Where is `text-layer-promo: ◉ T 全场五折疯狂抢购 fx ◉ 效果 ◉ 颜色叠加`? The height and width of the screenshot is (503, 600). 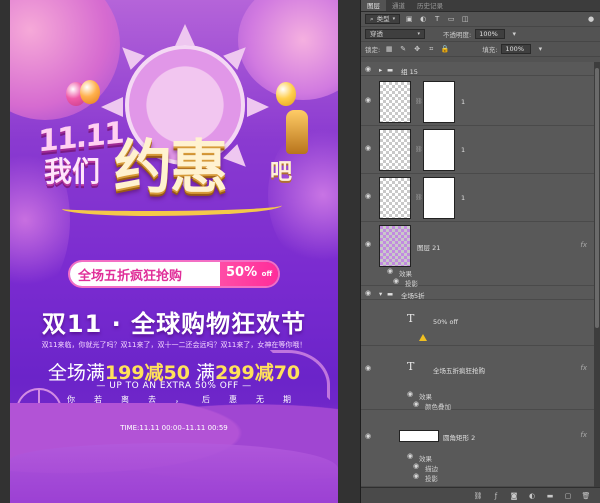 text-layer-promo: ◉ T 全场五折疯狂抢购 fx ◉ 效果 ◉ 颜色叠加 is located at coordinates (478, 378).